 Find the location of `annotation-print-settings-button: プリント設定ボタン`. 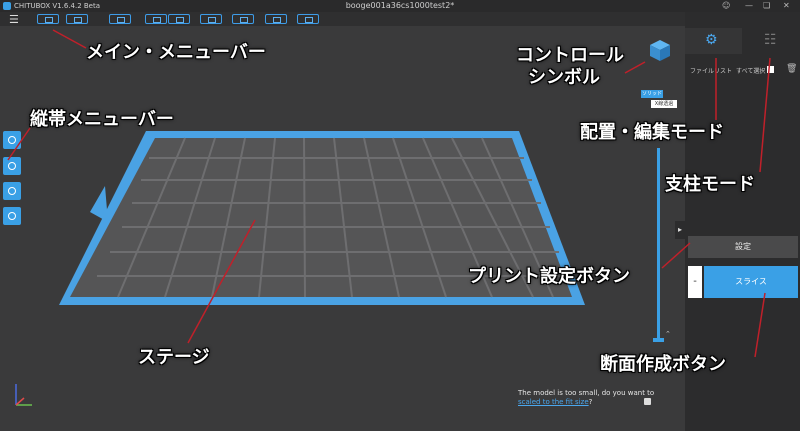

annotation-print-settings-button: プリント設定ボタン is located at coordinates (549, 276).